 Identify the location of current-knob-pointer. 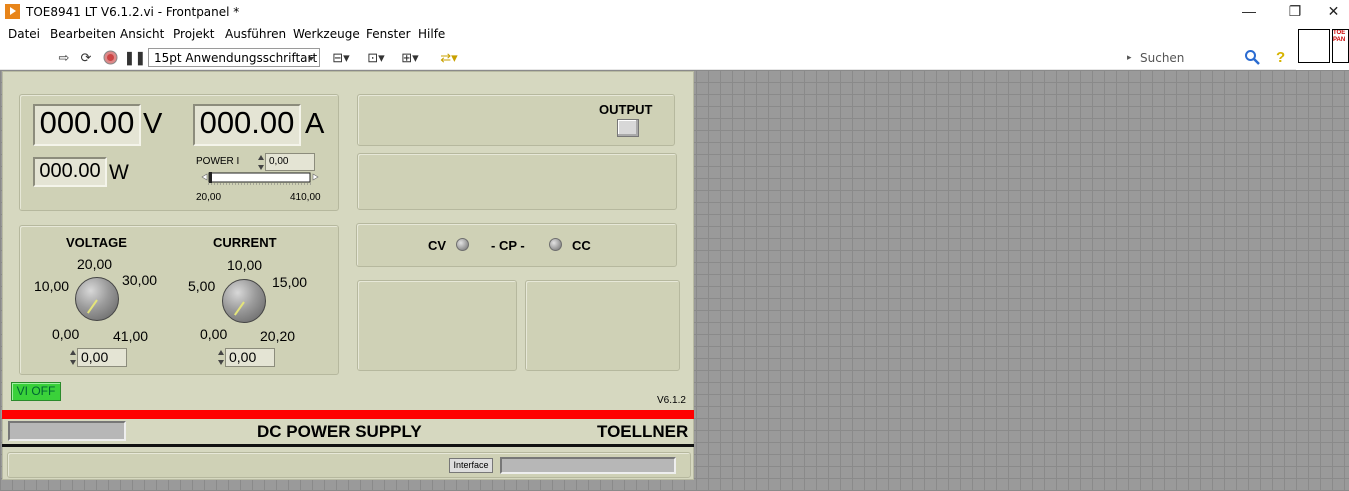
(239, 308).